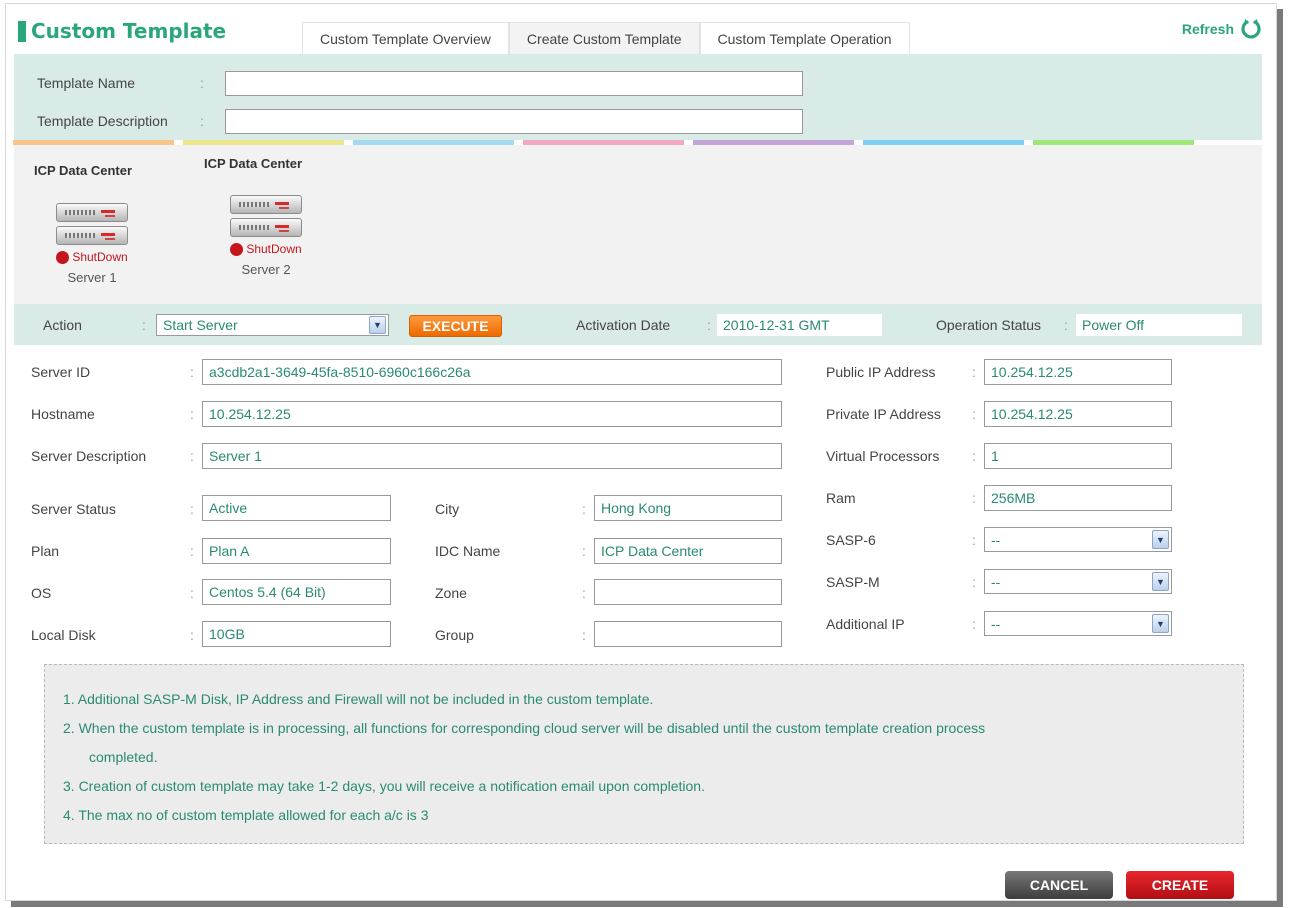  What do you see at coordinates (799, 325) in the screenshot?
I see `activation-date-value: 2010-12-31 GMT` at bounding box center [799, 325].